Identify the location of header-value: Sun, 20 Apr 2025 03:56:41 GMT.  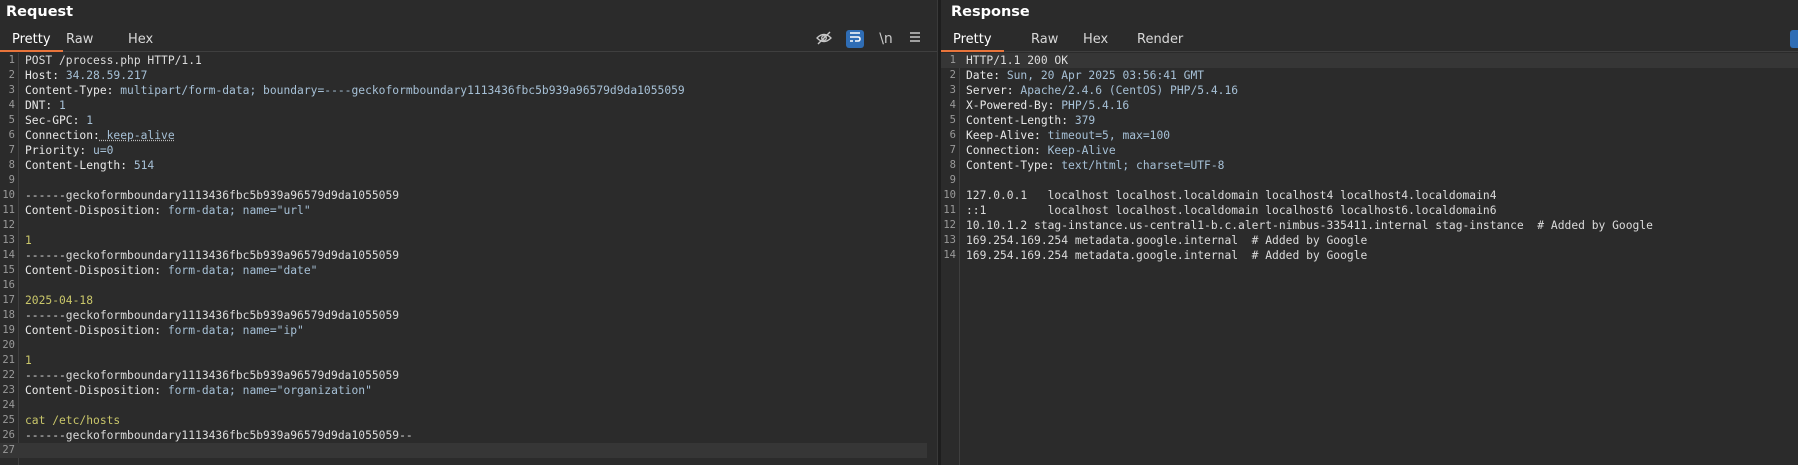
(1102, 75).